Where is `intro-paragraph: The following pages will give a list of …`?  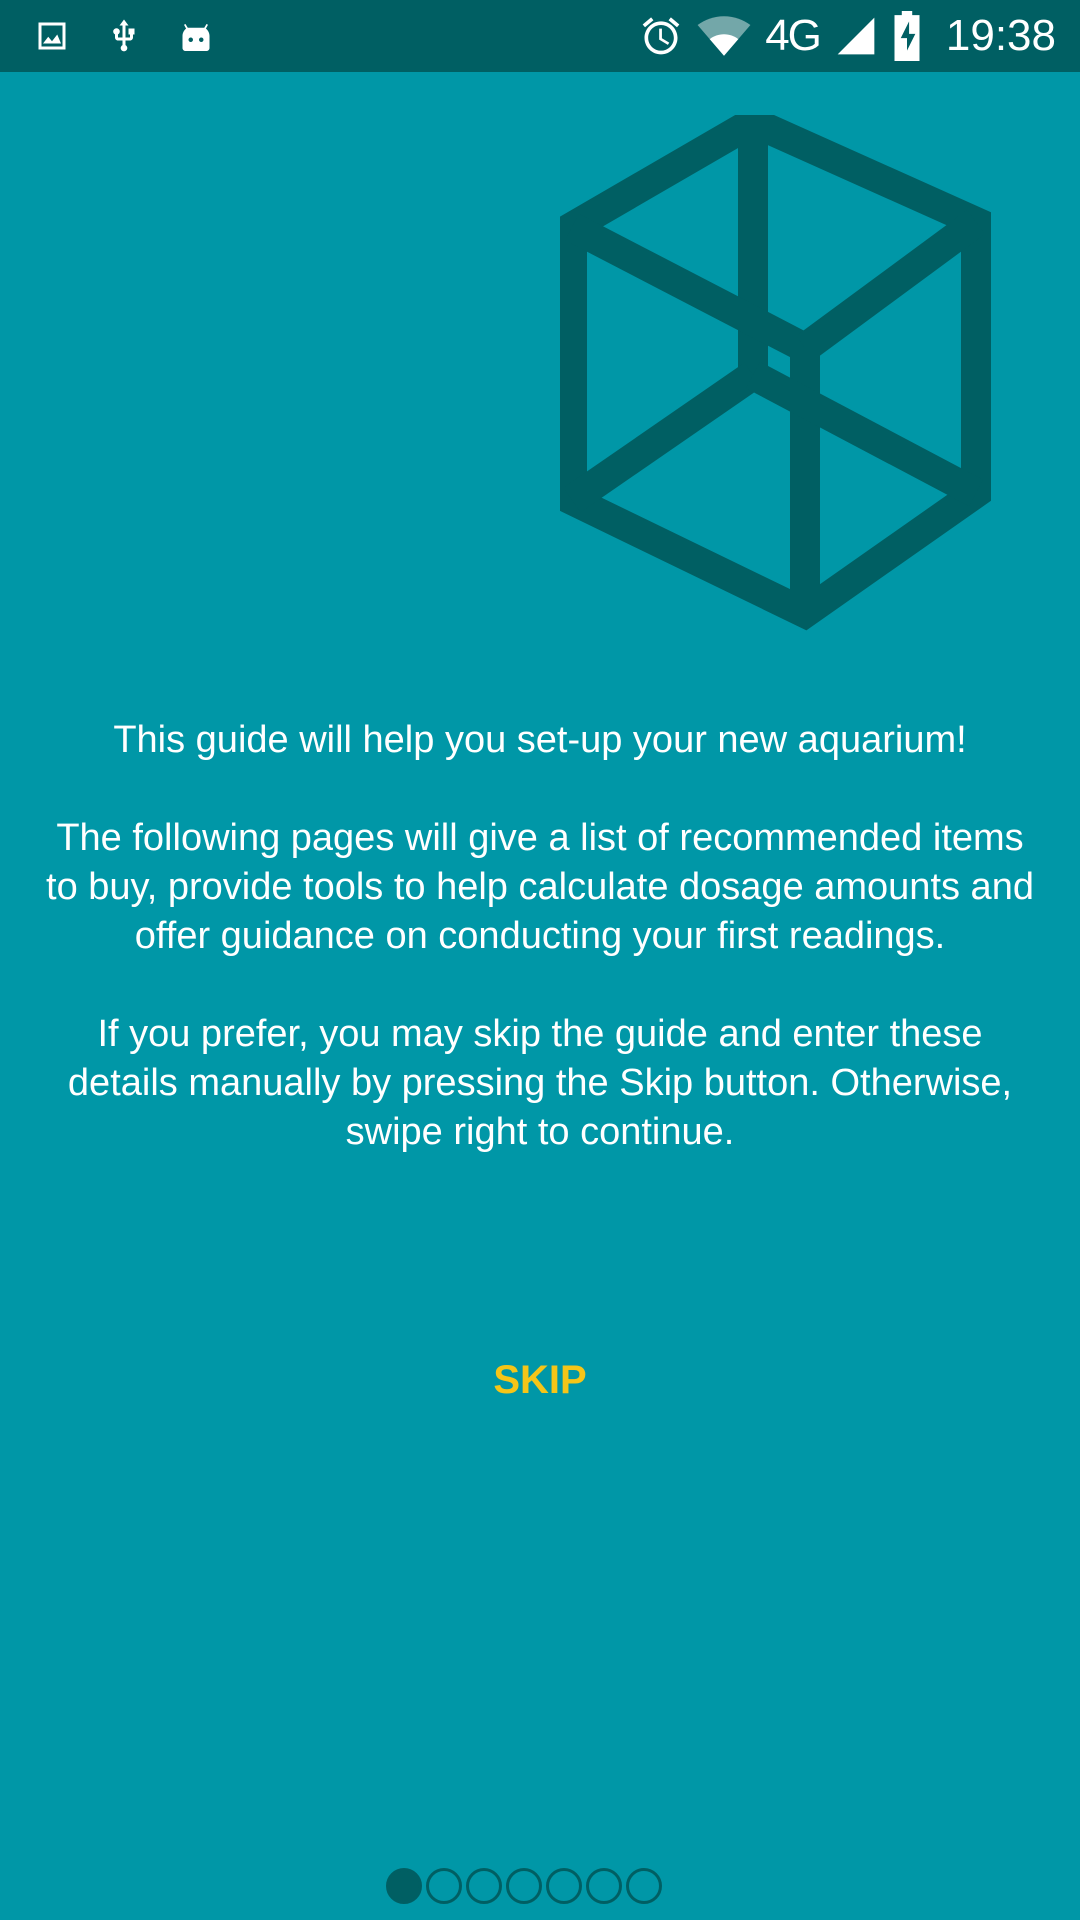 intro-paragraph: The following pages will give a list of … is located at coordinates (540, 887).